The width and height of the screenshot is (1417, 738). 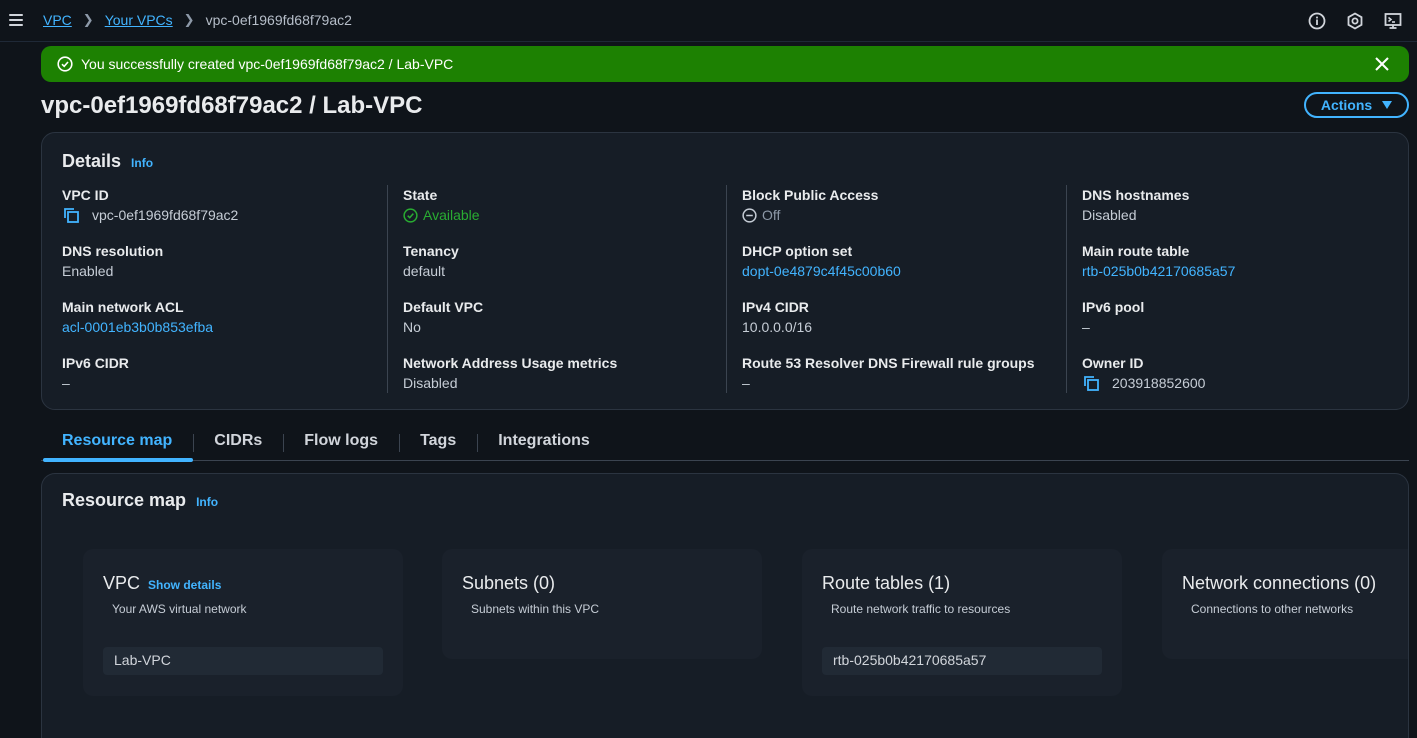 I want to click on field-block-public-access: Block Public Access Off, so click(x=888, y=213).